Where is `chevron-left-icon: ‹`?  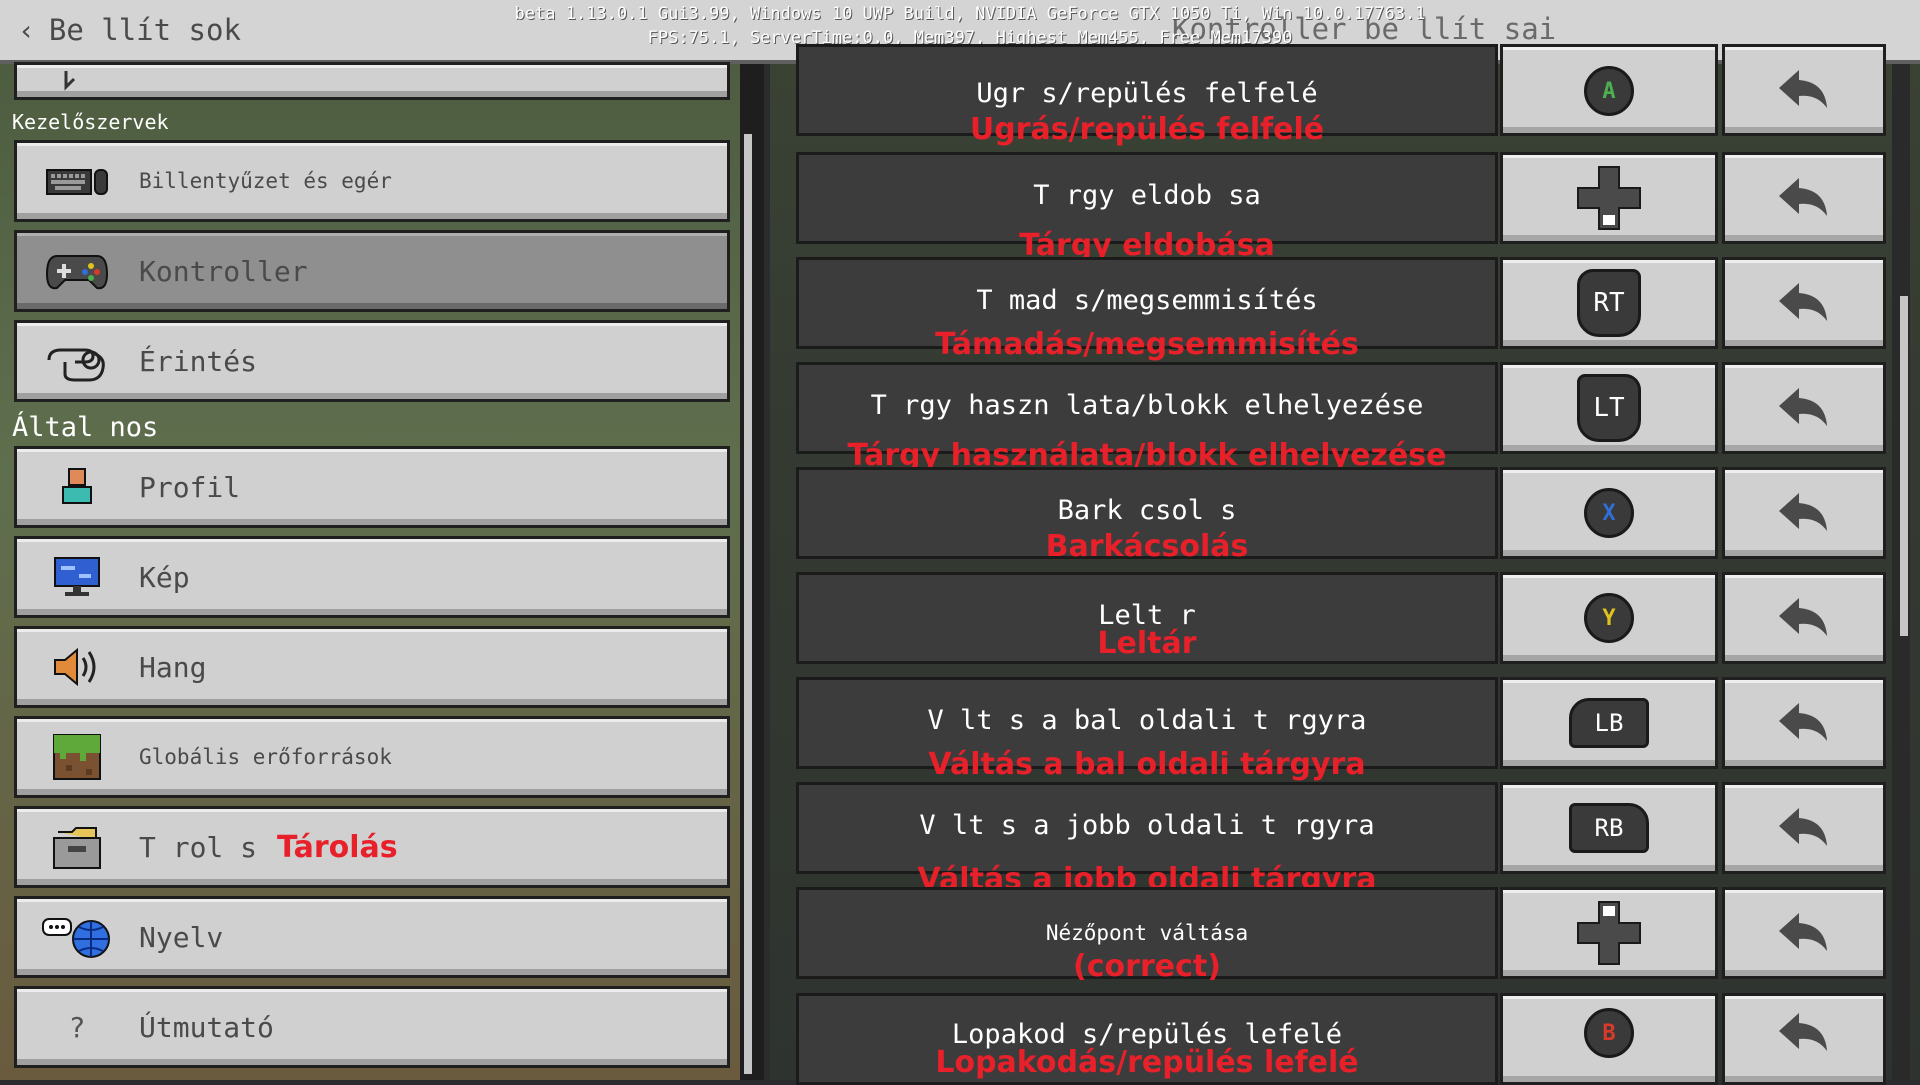
chevron-left-icon: ‹ is located at coordinates (26, 30).